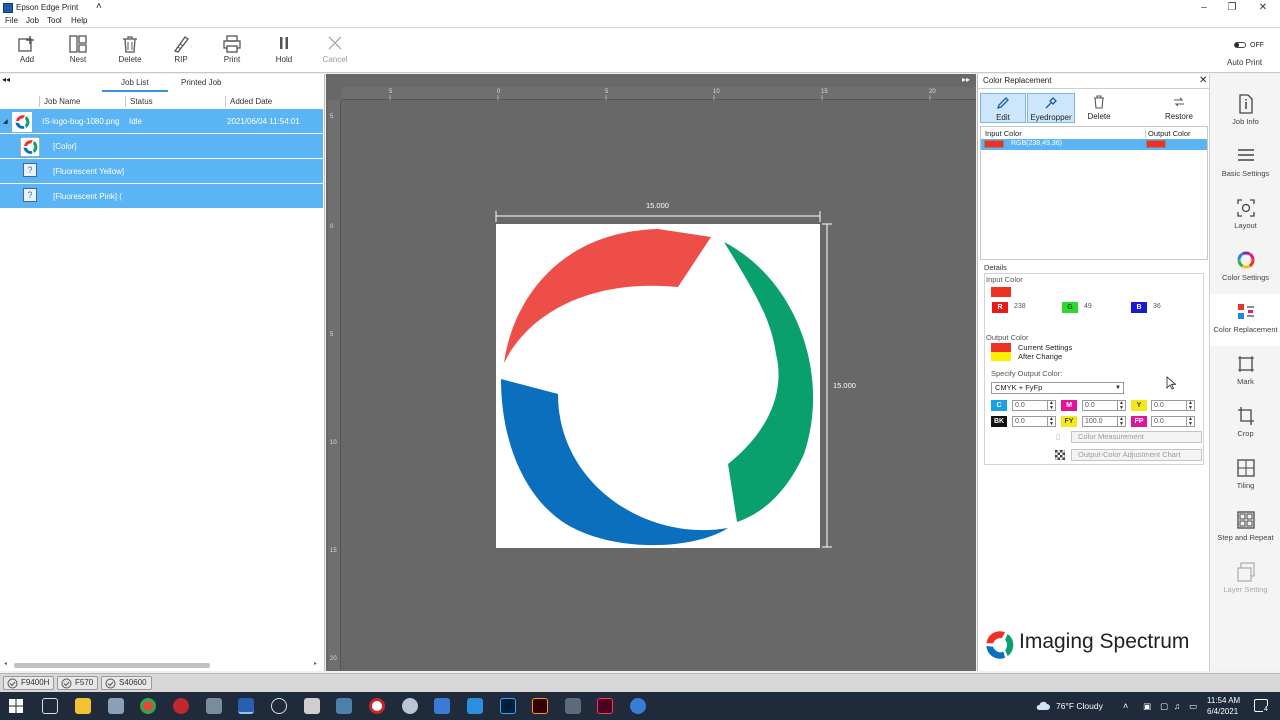  I want to click on printer-chip: F9400H, so click(29, 683).